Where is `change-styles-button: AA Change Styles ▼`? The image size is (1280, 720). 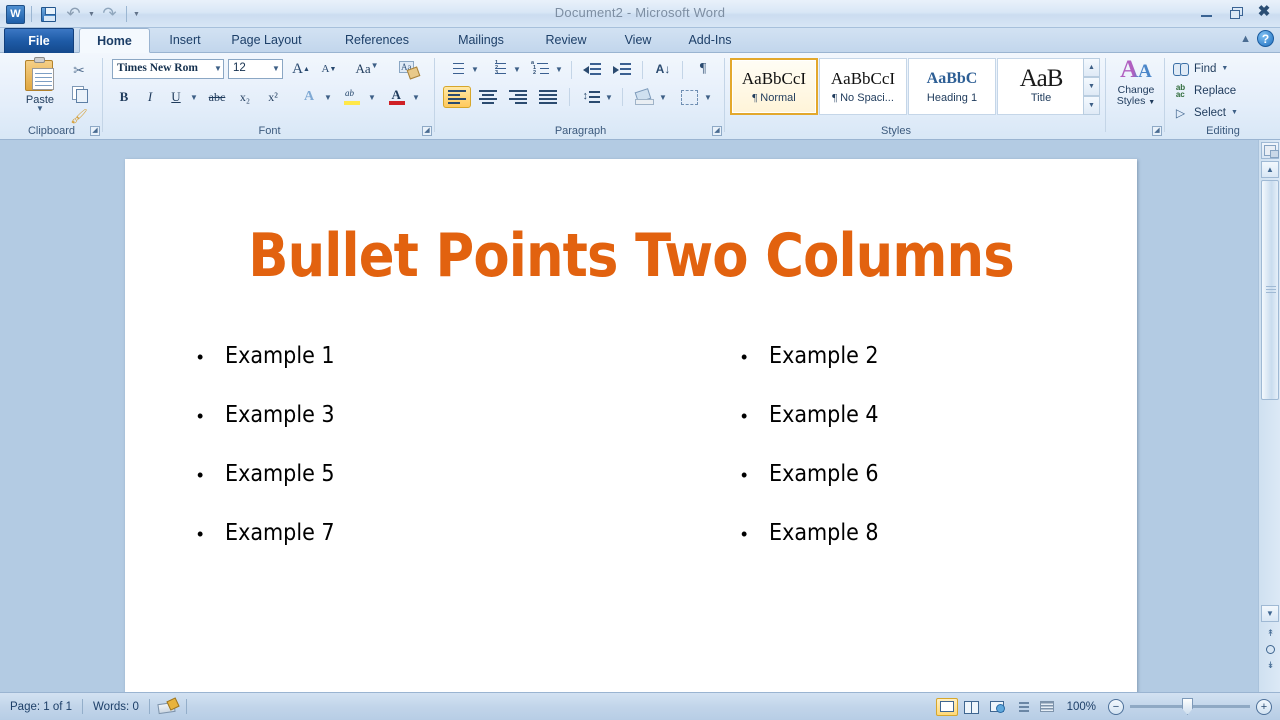
change-styles-button: AA Change Styles ▼ is located at coordinates (1136, 82).